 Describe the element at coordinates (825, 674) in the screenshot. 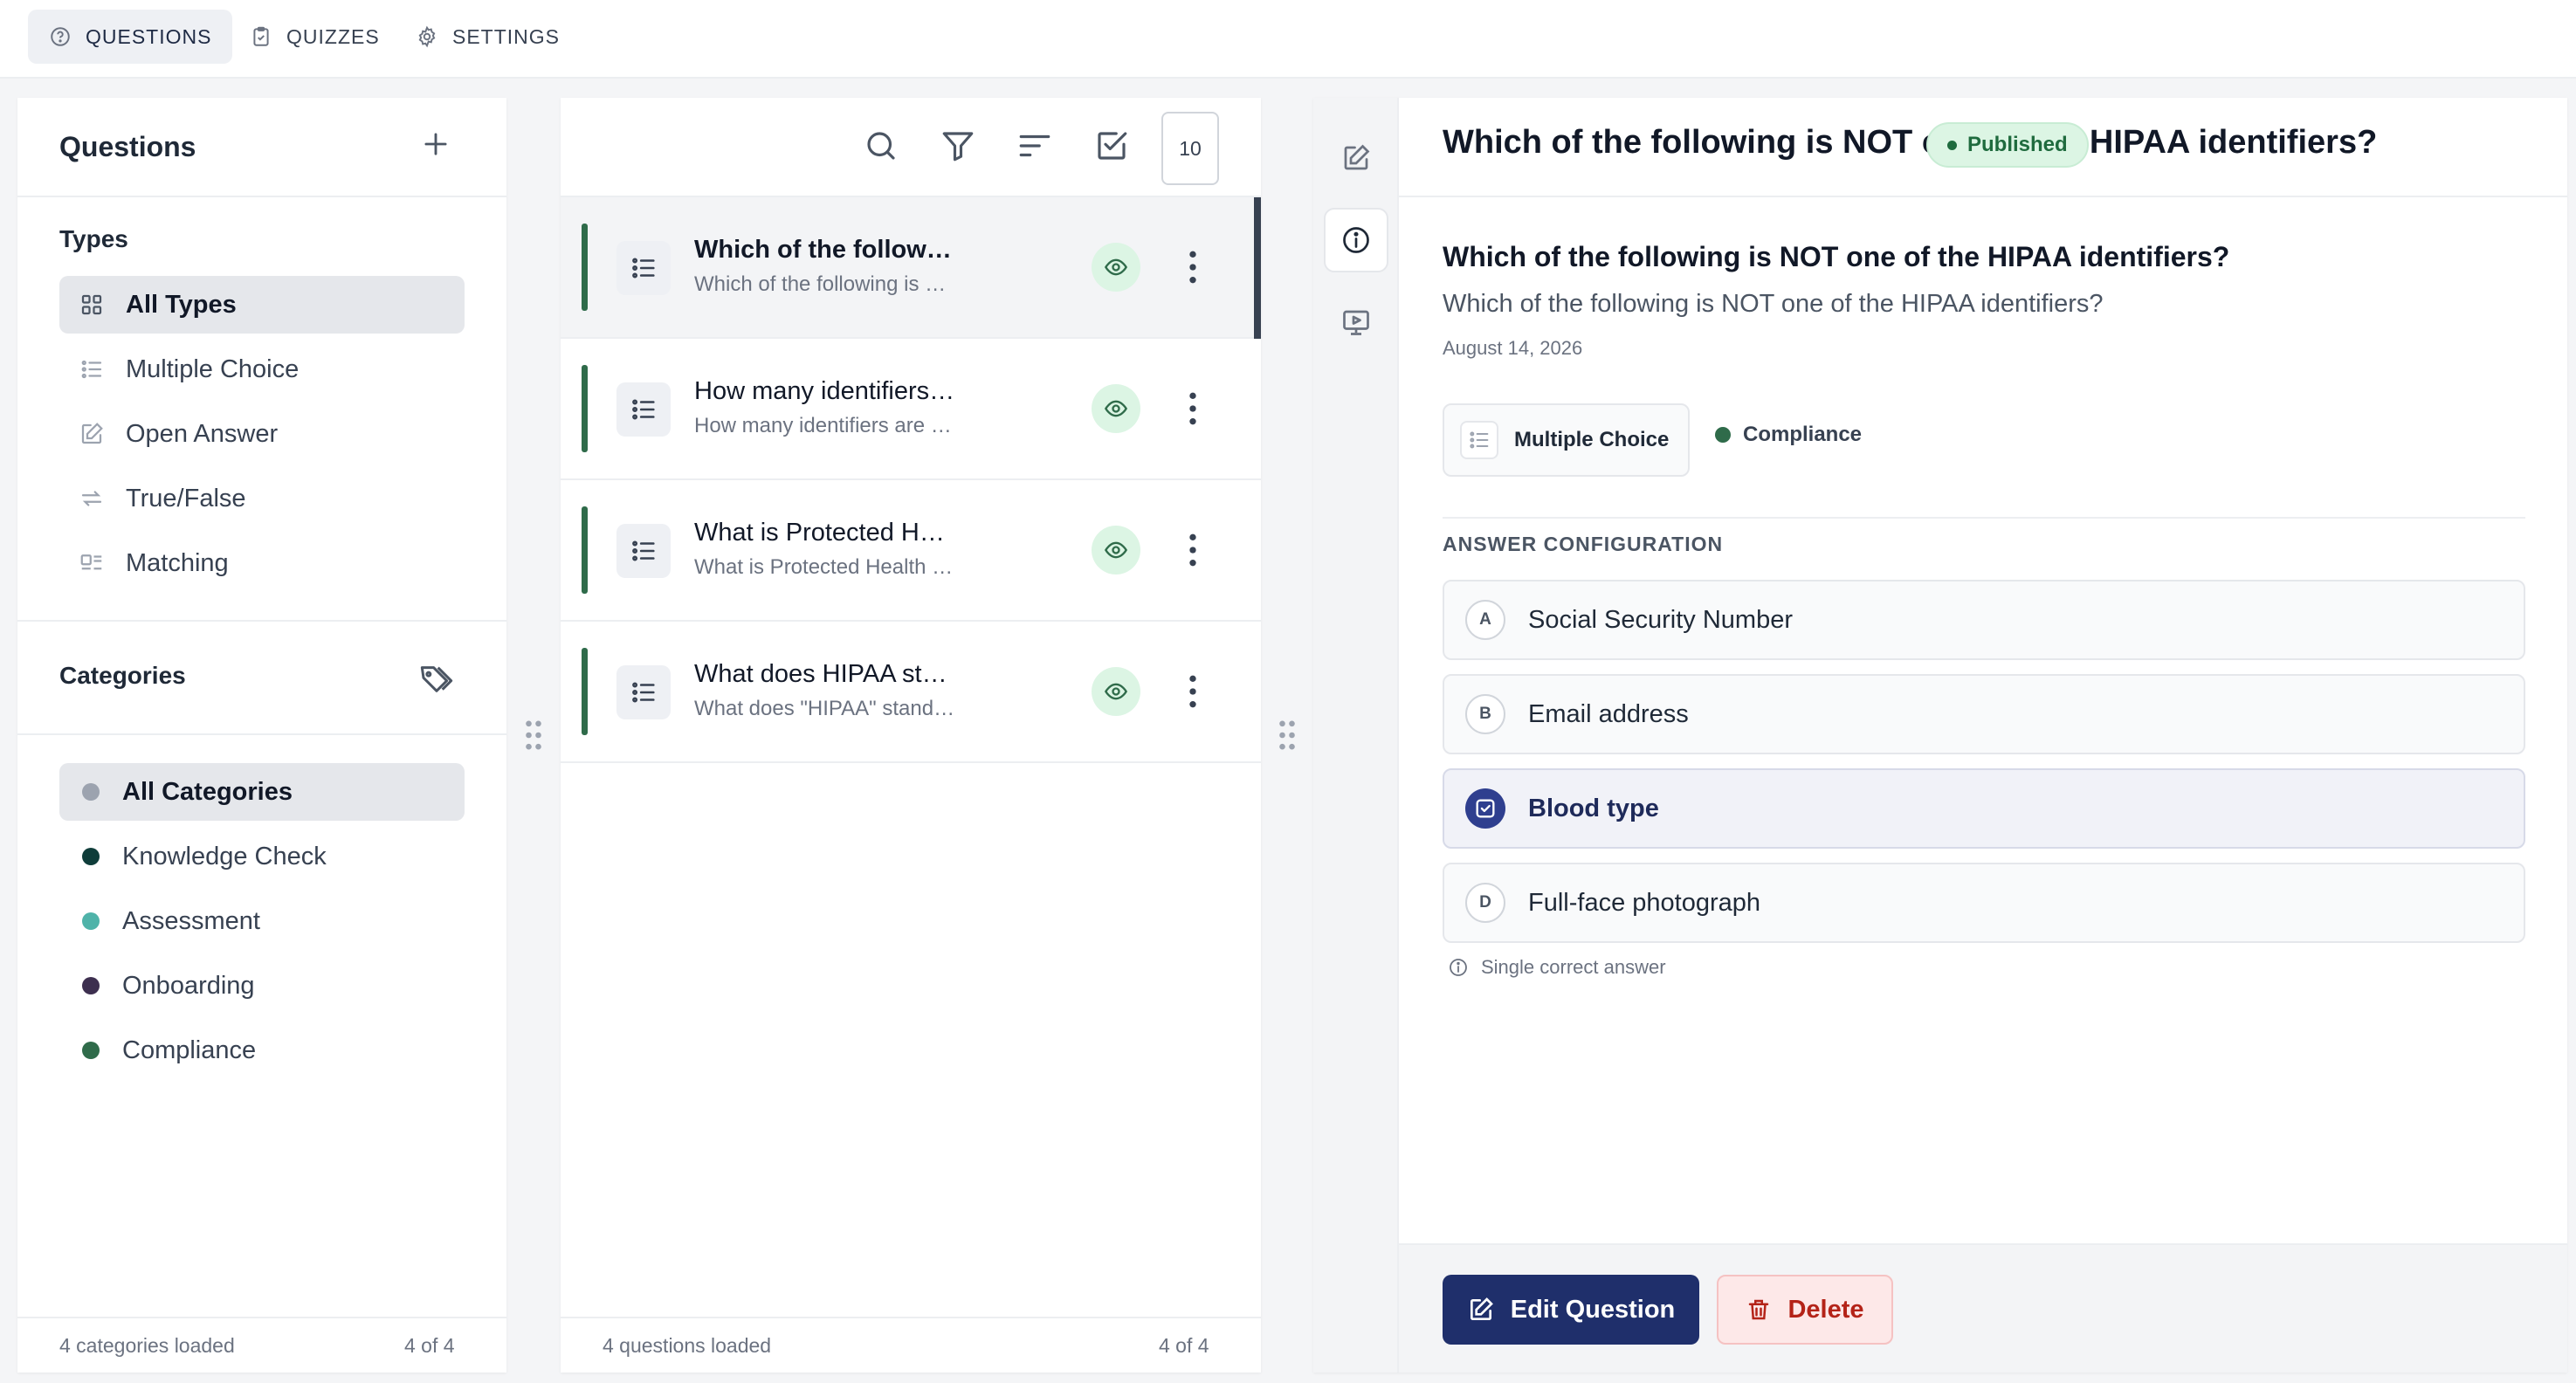

I see `question-title: What does HIPAA stand for?` at that location.